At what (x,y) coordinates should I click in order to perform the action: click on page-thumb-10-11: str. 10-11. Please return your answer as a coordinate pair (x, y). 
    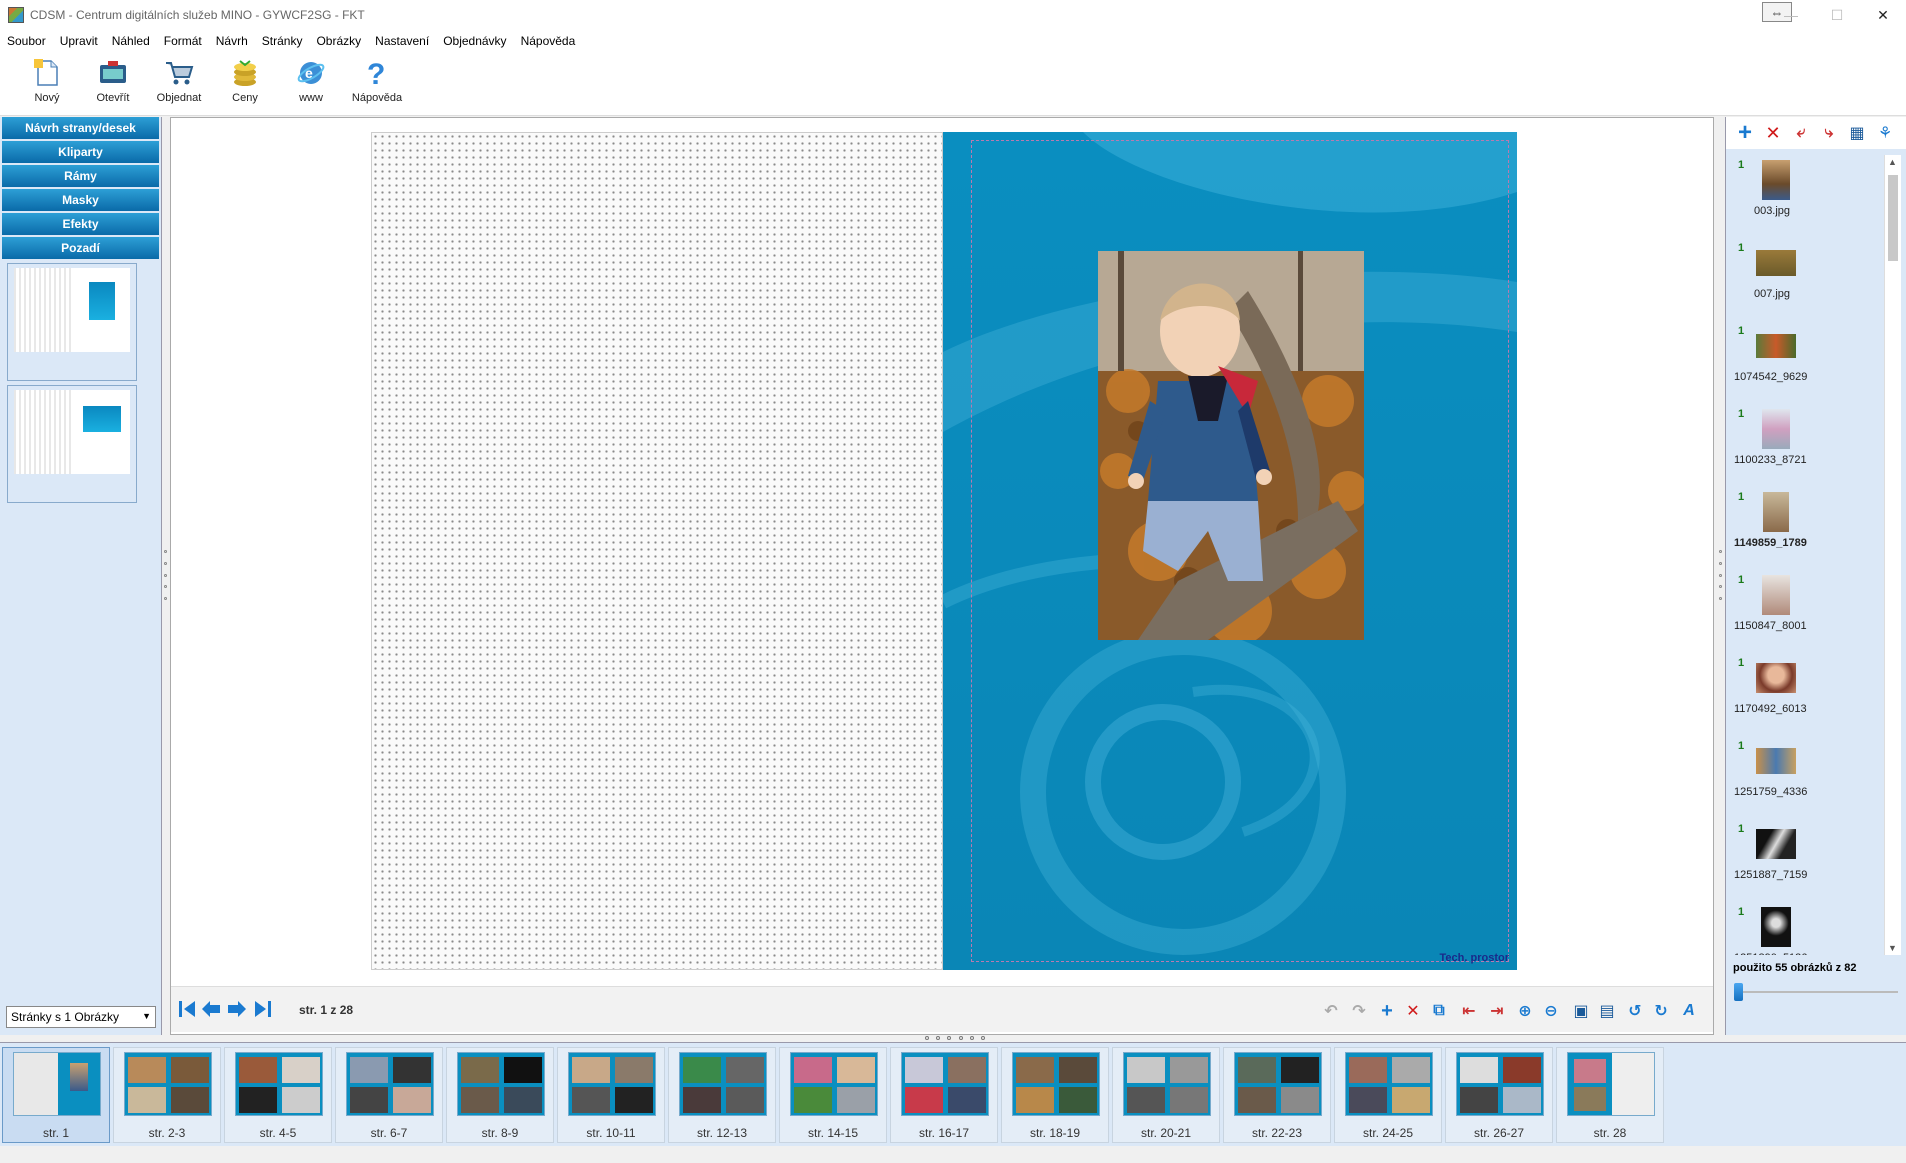
    Looking at the image, I should click on (611, 1095).